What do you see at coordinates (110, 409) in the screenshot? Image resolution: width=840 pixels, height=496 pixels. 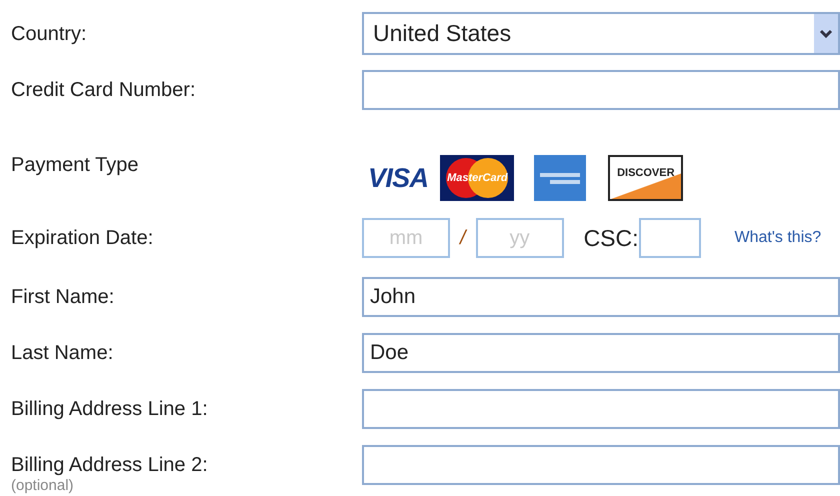 I see `field-label: Billing Address Line 1:` at bounding box center [110, 409].